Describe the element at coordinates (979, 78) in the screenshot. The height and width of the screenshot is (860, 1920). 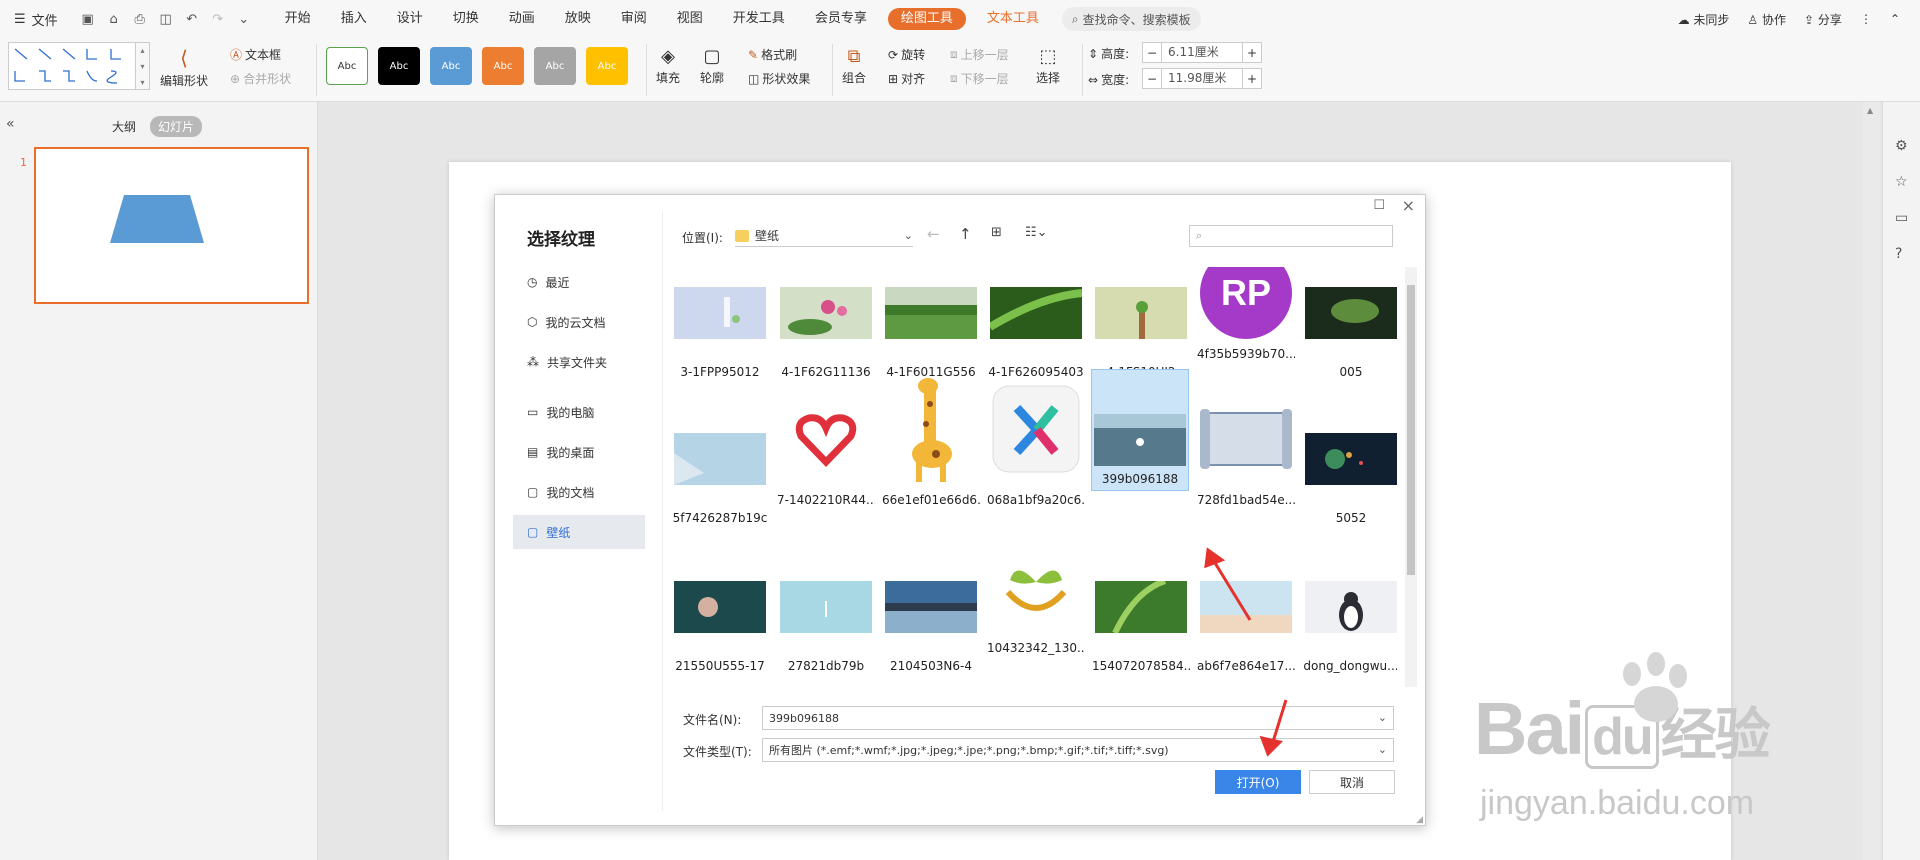
I see `send-backward-button: ⧈ 下移一层` at that location.